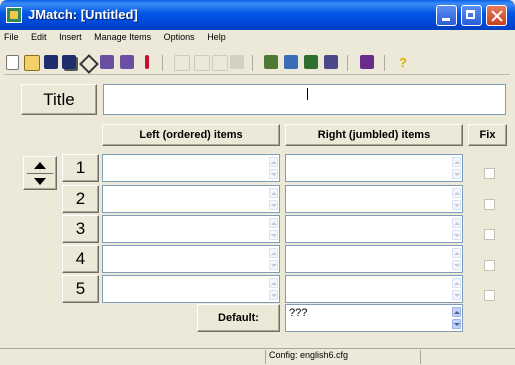 This screenshot has width=515, height=365. I want to click on web-export-icon, so click(107, 62).